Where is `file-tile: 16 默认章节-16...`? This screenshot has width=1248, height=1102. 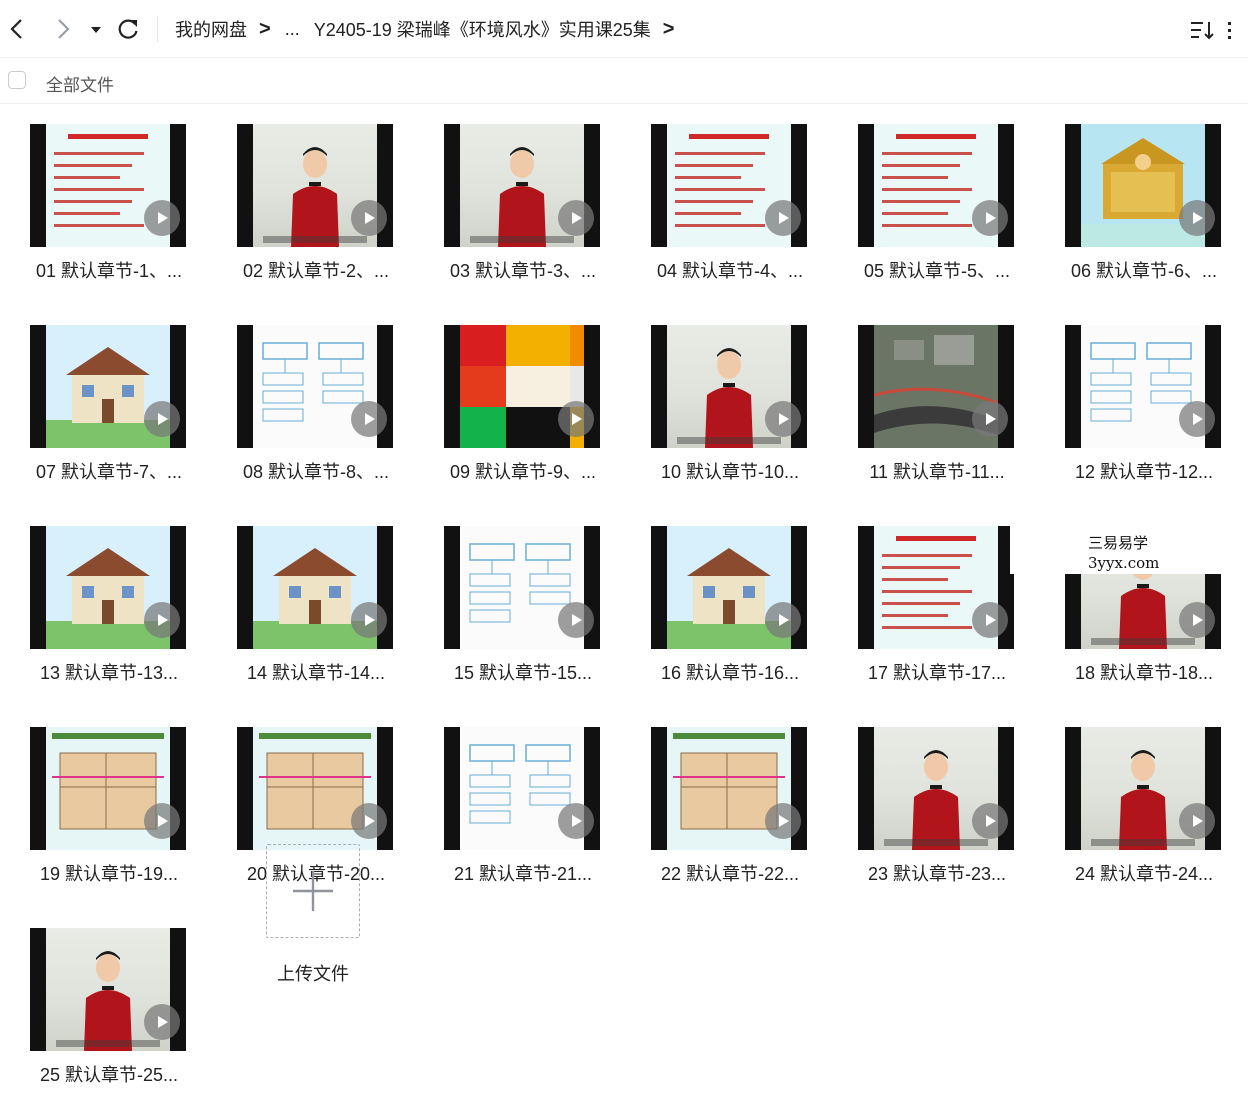 file-tile: 16 默认章节-16... is located at coordinates (718, 594).